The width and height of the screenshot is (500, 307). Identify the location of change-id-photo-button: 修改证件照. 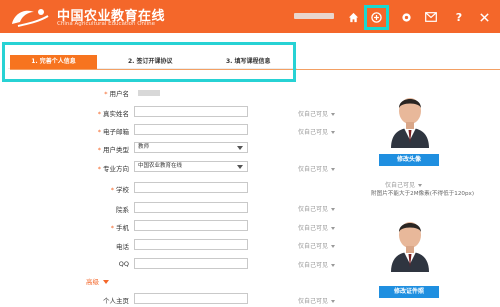
(409, 292).